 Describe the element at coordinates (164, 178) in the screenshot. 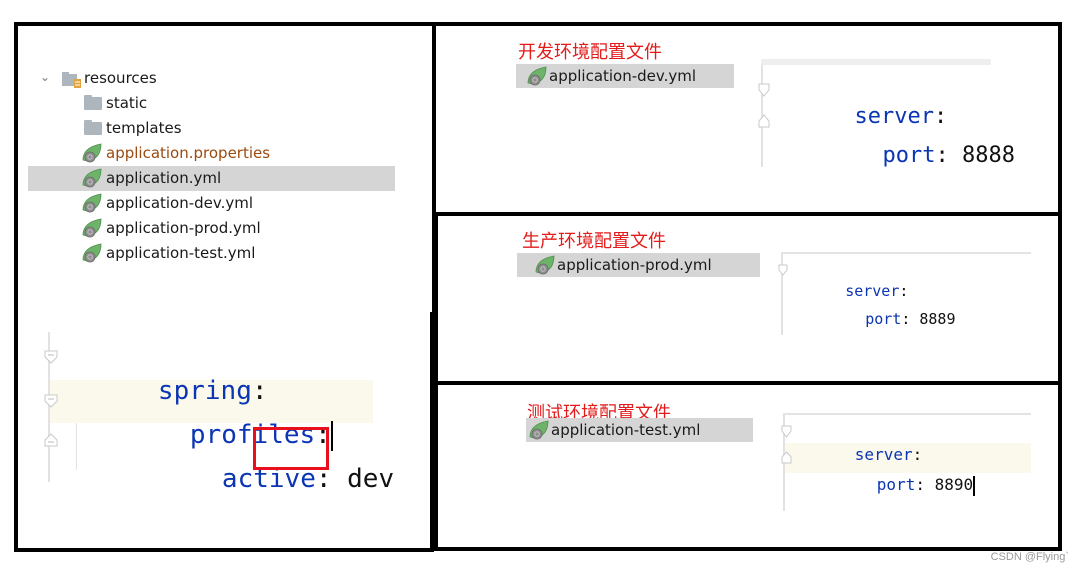

I see `tree-item-label: application.yml` at that location.